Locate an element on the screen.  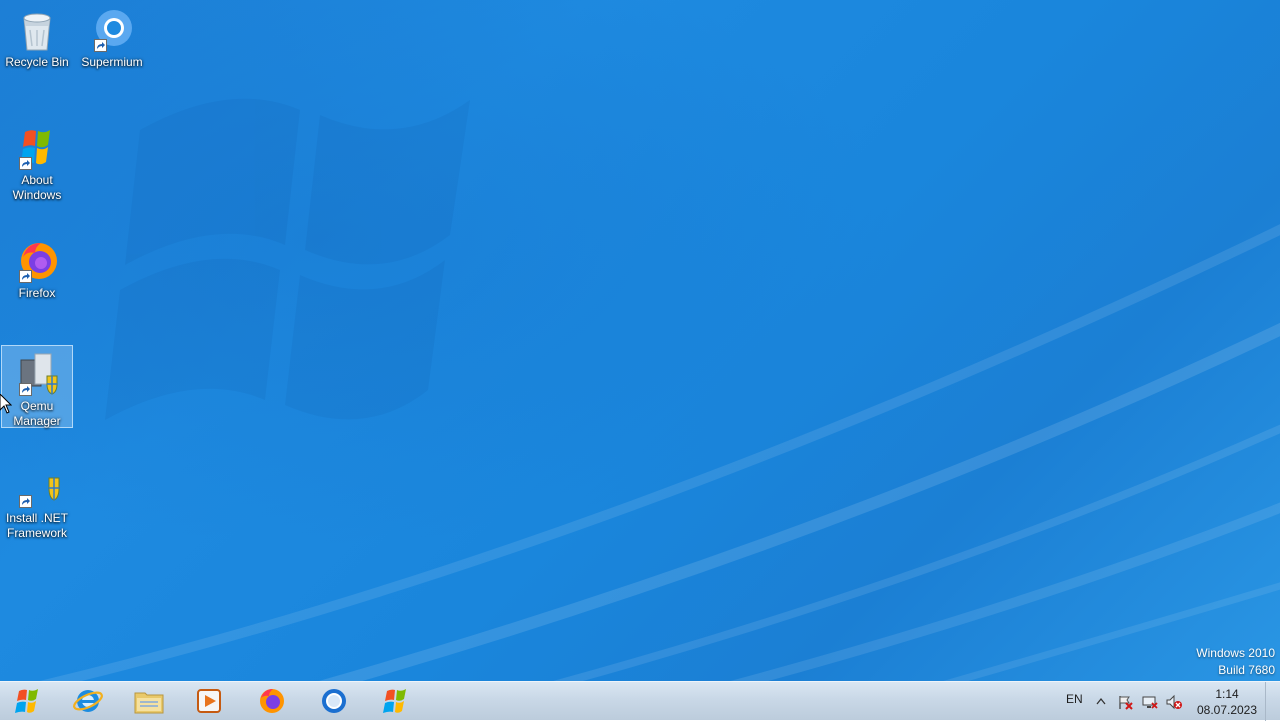
show-hidden-icons-arrow is located at coordinates (1101, 701).